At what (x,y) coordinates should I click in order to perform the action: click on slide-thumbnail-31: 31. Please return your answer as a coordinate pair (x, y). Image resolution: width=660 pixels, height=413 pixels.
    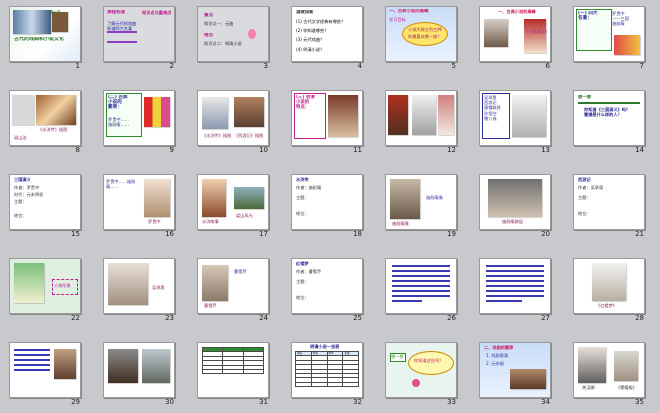
    Looking at the image, I should click on (233, 372).